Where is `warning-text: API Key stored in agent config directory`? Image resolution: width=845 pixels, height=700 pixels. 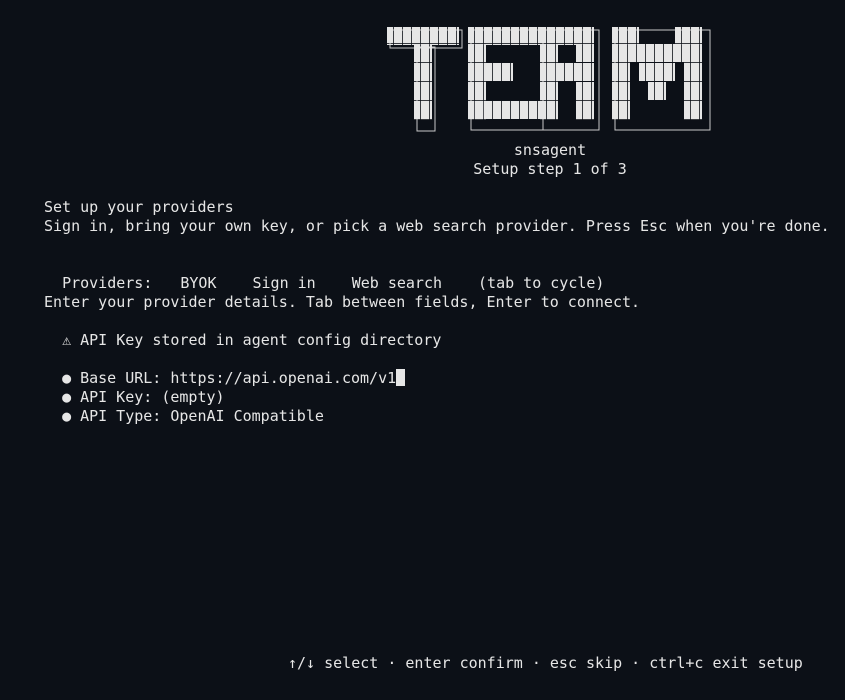 warning-text: API Key stored in agent config directory is located at coordinates (261, 340).